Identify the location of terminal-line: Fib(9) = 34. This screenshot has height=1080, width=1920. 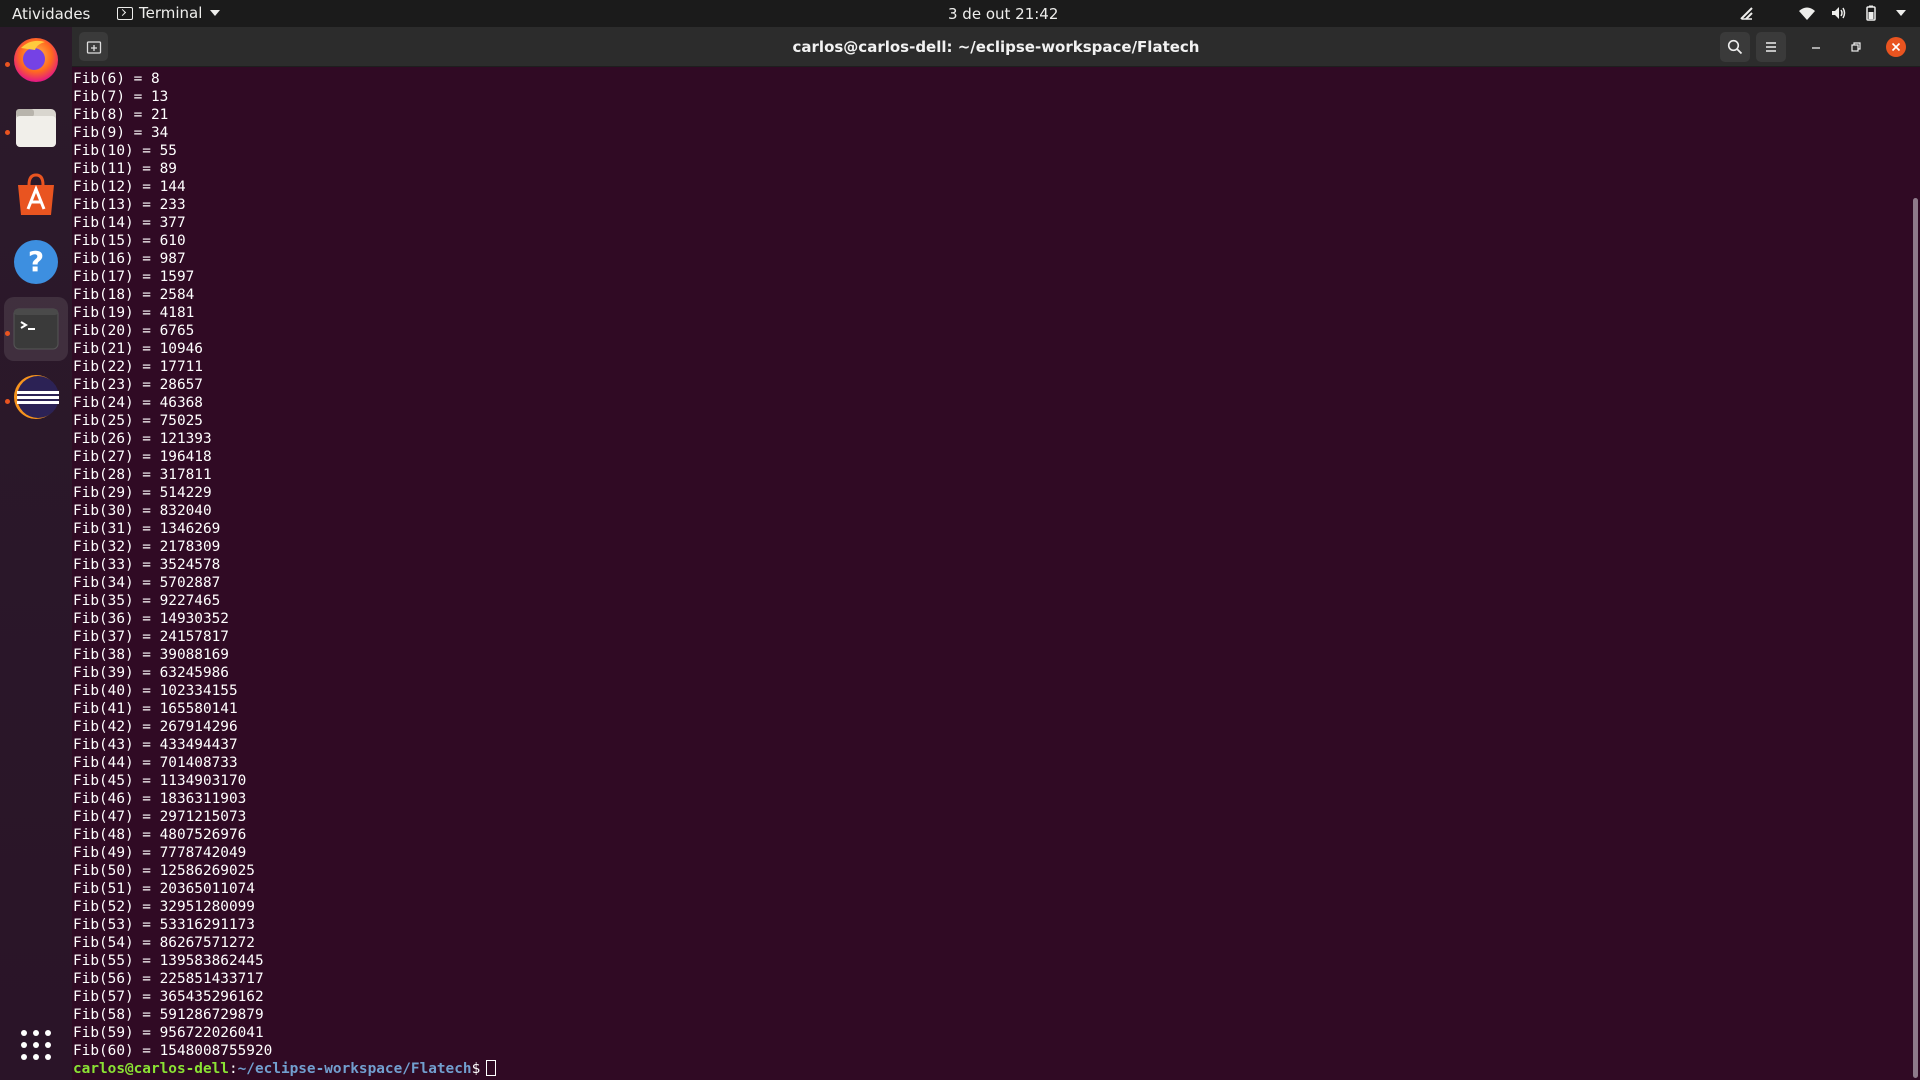
(121, 133).